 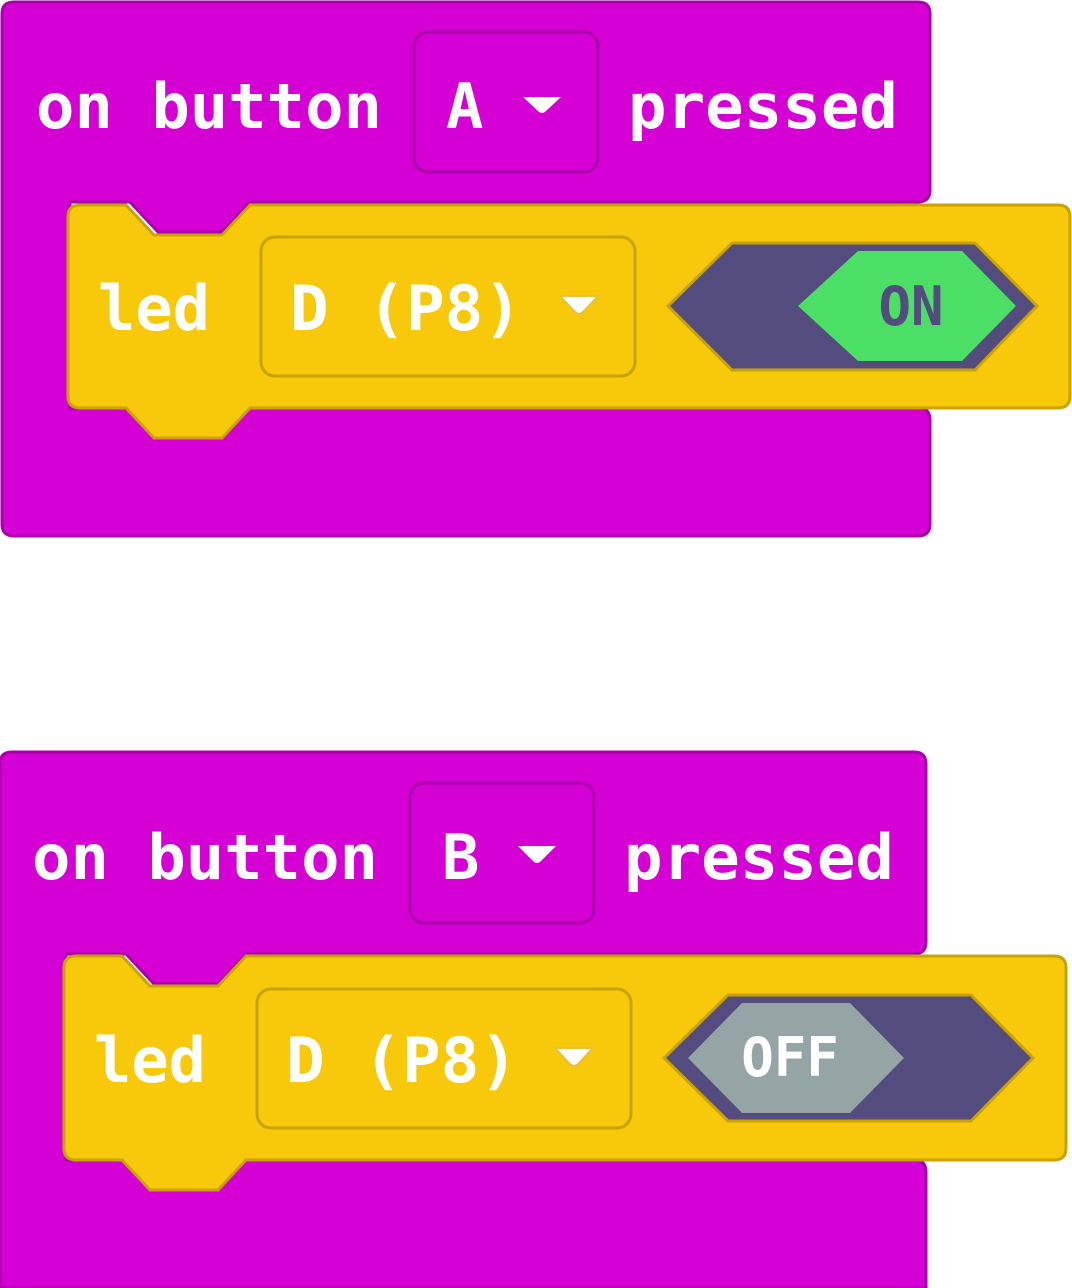 I want to click on button-dropdown-value: A, so click(x=464, y=106).